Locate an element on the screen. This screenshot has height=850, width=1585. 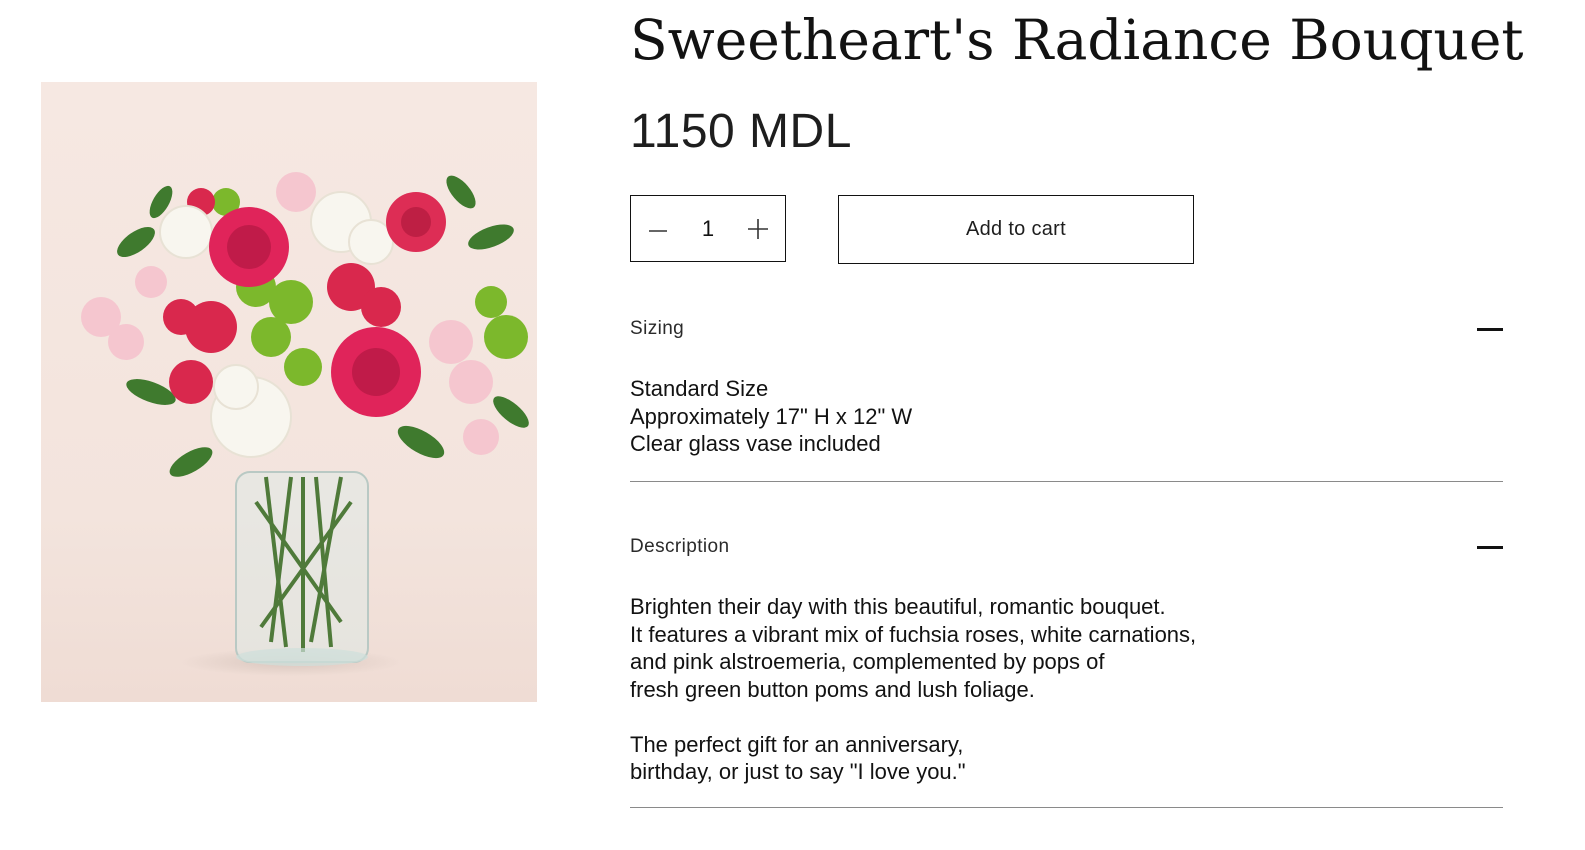
sizing-line: Approximately 17" H x 12" W is located at coordinates (771, 416).